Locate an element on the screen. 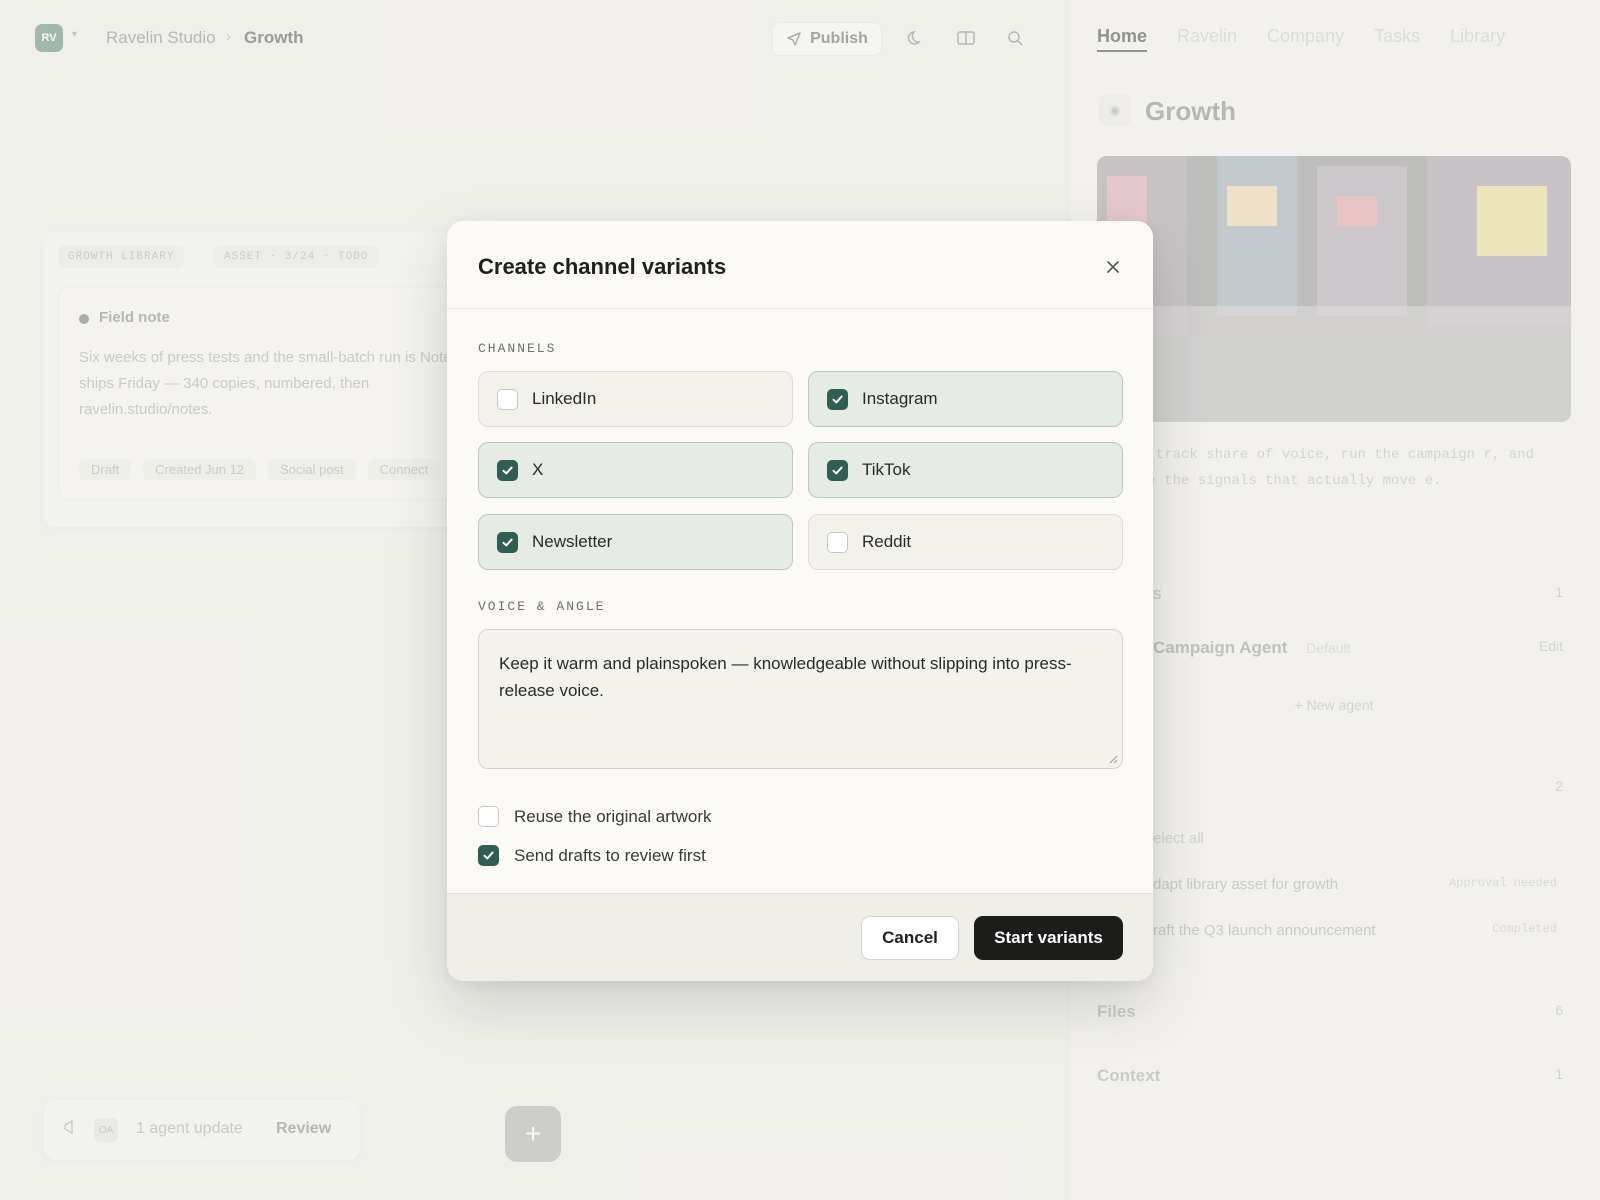 The width and height of the screenshot is (1600, 1200). option-label: Send drafts to review first is located at coordinates (610, 855).